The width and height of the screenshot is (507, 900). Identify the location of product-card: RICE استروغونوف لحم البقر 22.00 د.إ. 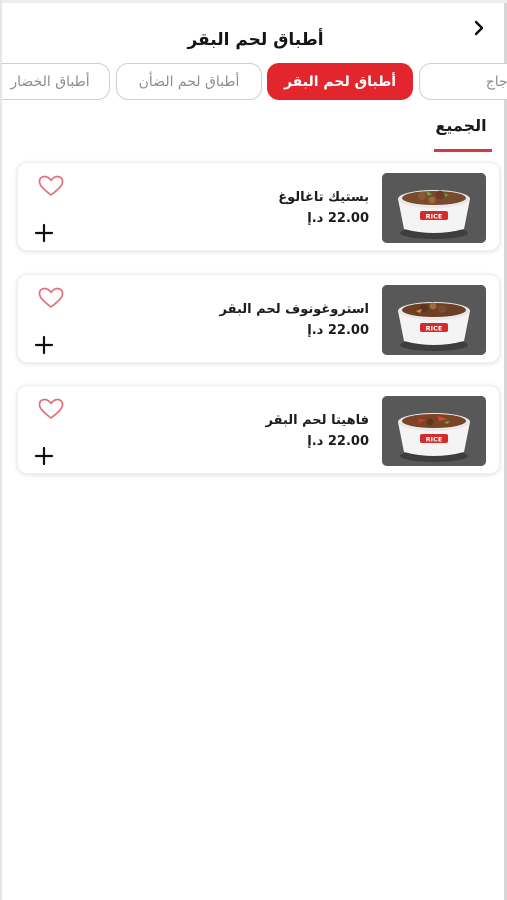
(258, 318).